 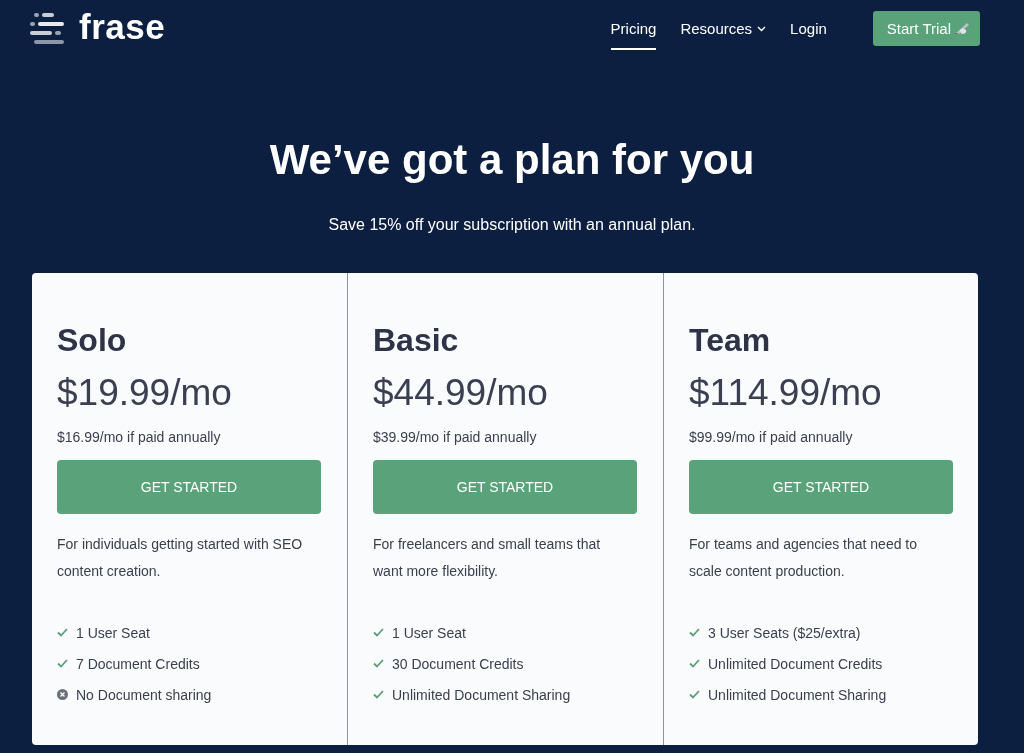 I want to click on annual-price: $99.99/mo if paid annually, so click(x=771, y=437).